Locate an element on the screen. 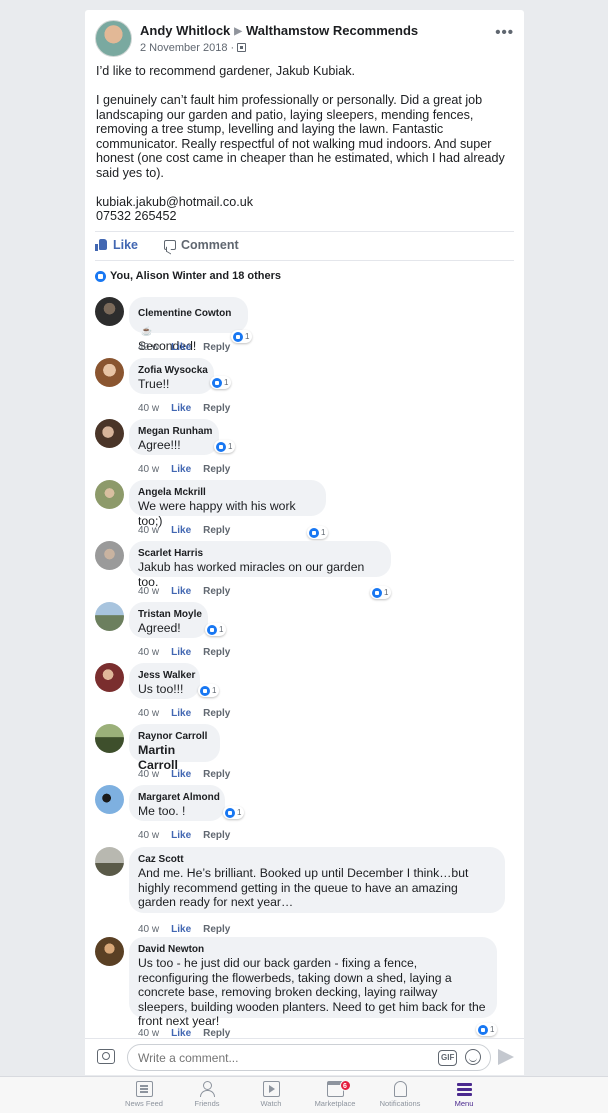  commenter-name: Caz Scott is located at coordinates (316, 859).